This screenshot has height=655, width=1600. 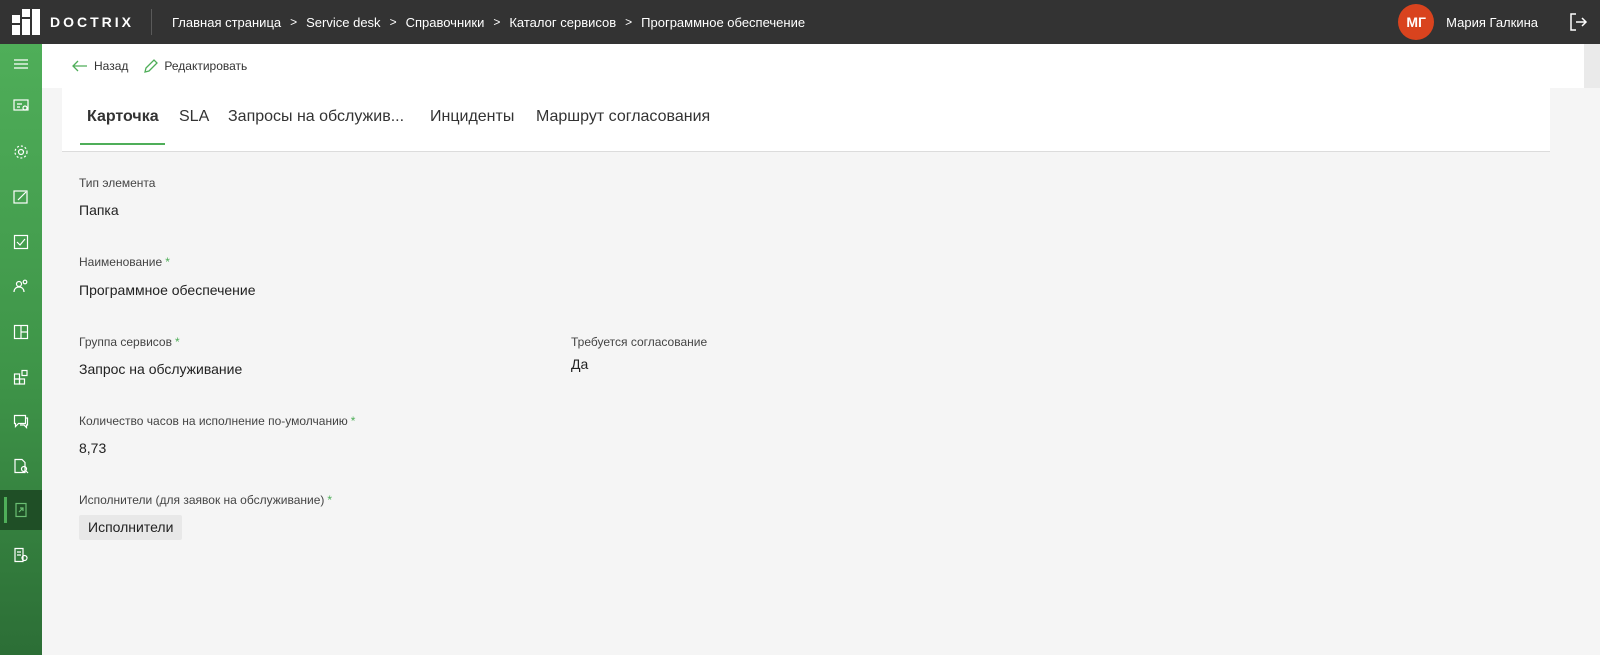 What do you see at coordinates (580, 364) in the screenshot?
I see `field-value-approval: Да` at bounding box center [580, 364].